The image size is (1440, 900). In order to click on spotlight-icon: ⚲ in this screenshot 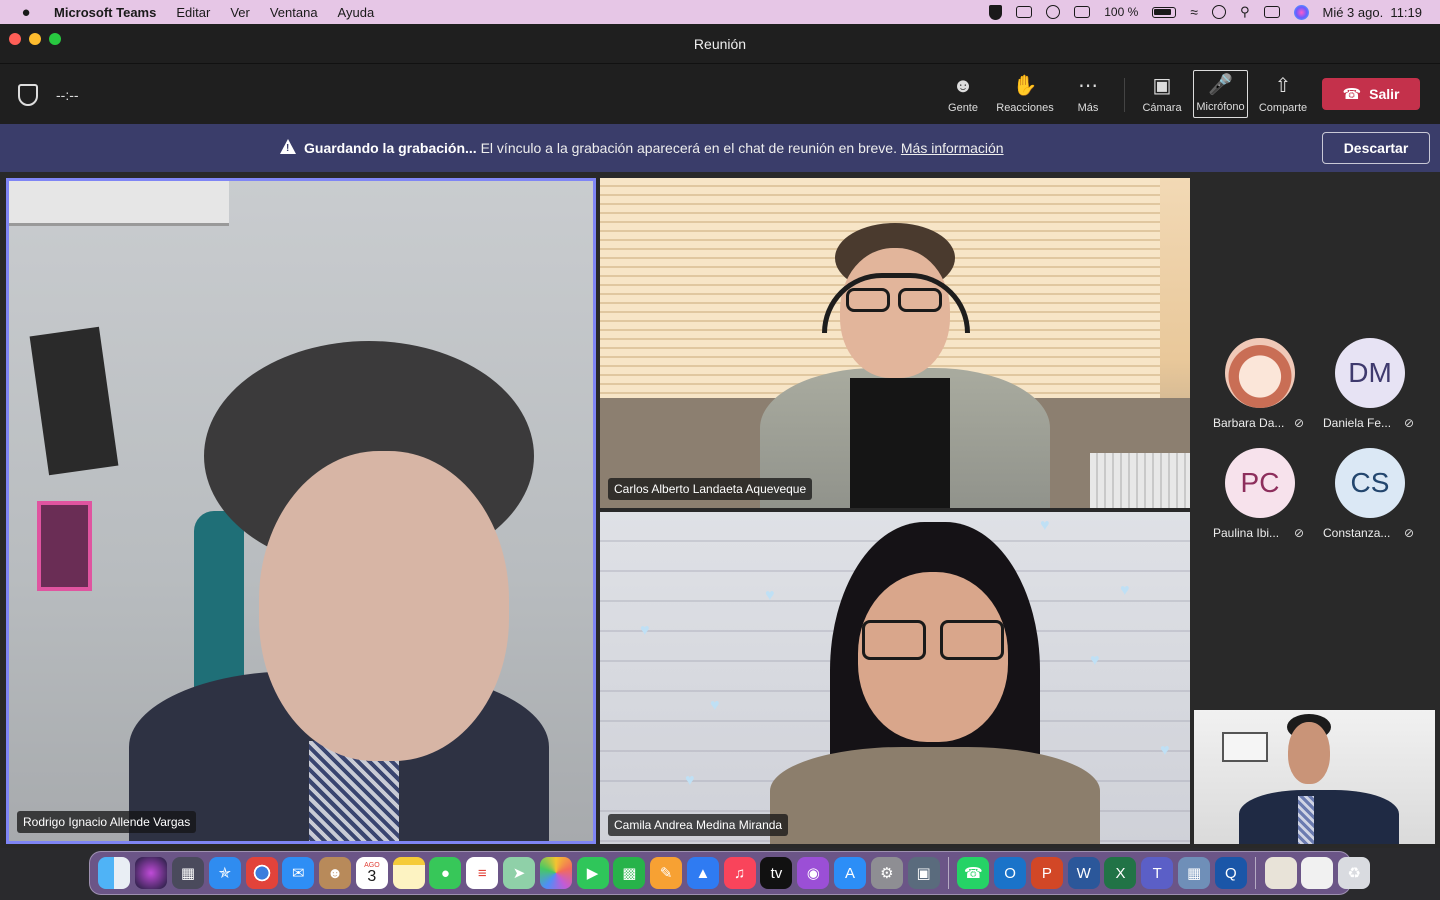, I will do `click(1245, 12)`.